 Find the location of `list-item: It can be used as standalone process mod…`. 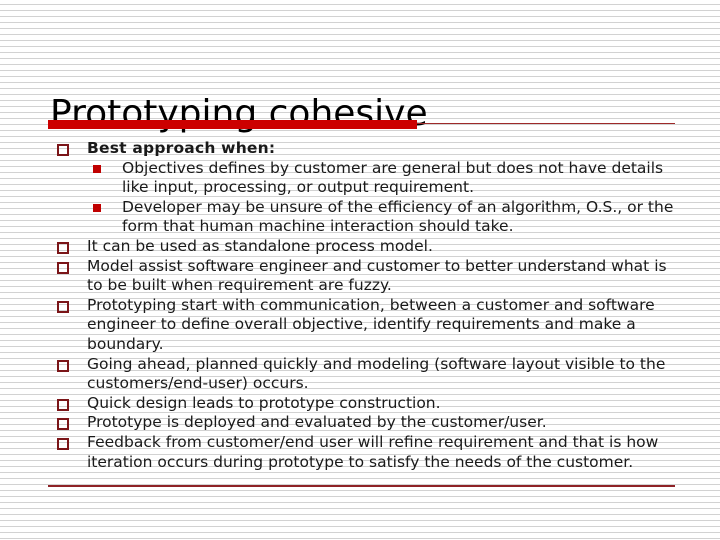

list-item: It can be used as standalone process mod… is located at coordinates (360, 247).